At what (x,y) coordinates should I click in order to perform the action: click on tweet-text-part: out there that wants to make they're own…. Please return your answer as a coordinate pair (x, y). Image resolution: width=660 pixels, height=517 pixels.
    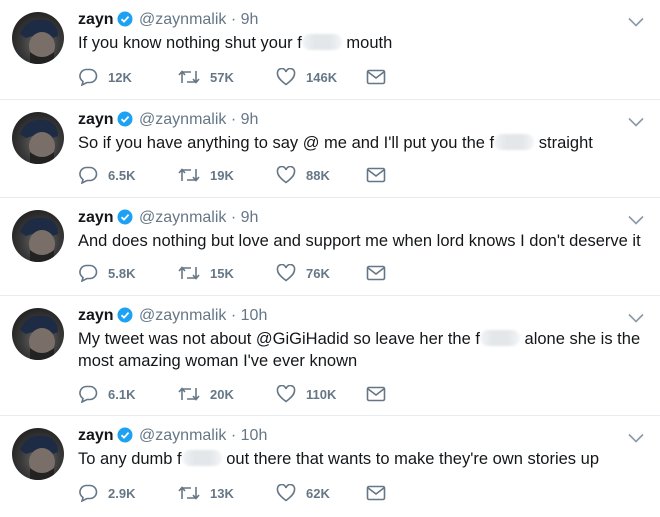
    Looking at the image, I should click on (410, 459).